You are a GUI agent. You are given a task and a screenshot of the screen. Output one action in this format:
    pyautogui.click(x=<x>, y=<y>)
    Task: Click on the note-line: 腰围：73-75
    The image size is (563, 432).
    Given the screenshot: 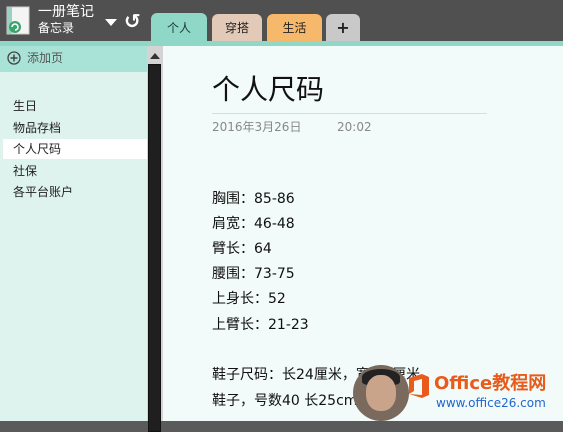 What is the action you would take?
    pyautogui.click(x=253, y=274)
    